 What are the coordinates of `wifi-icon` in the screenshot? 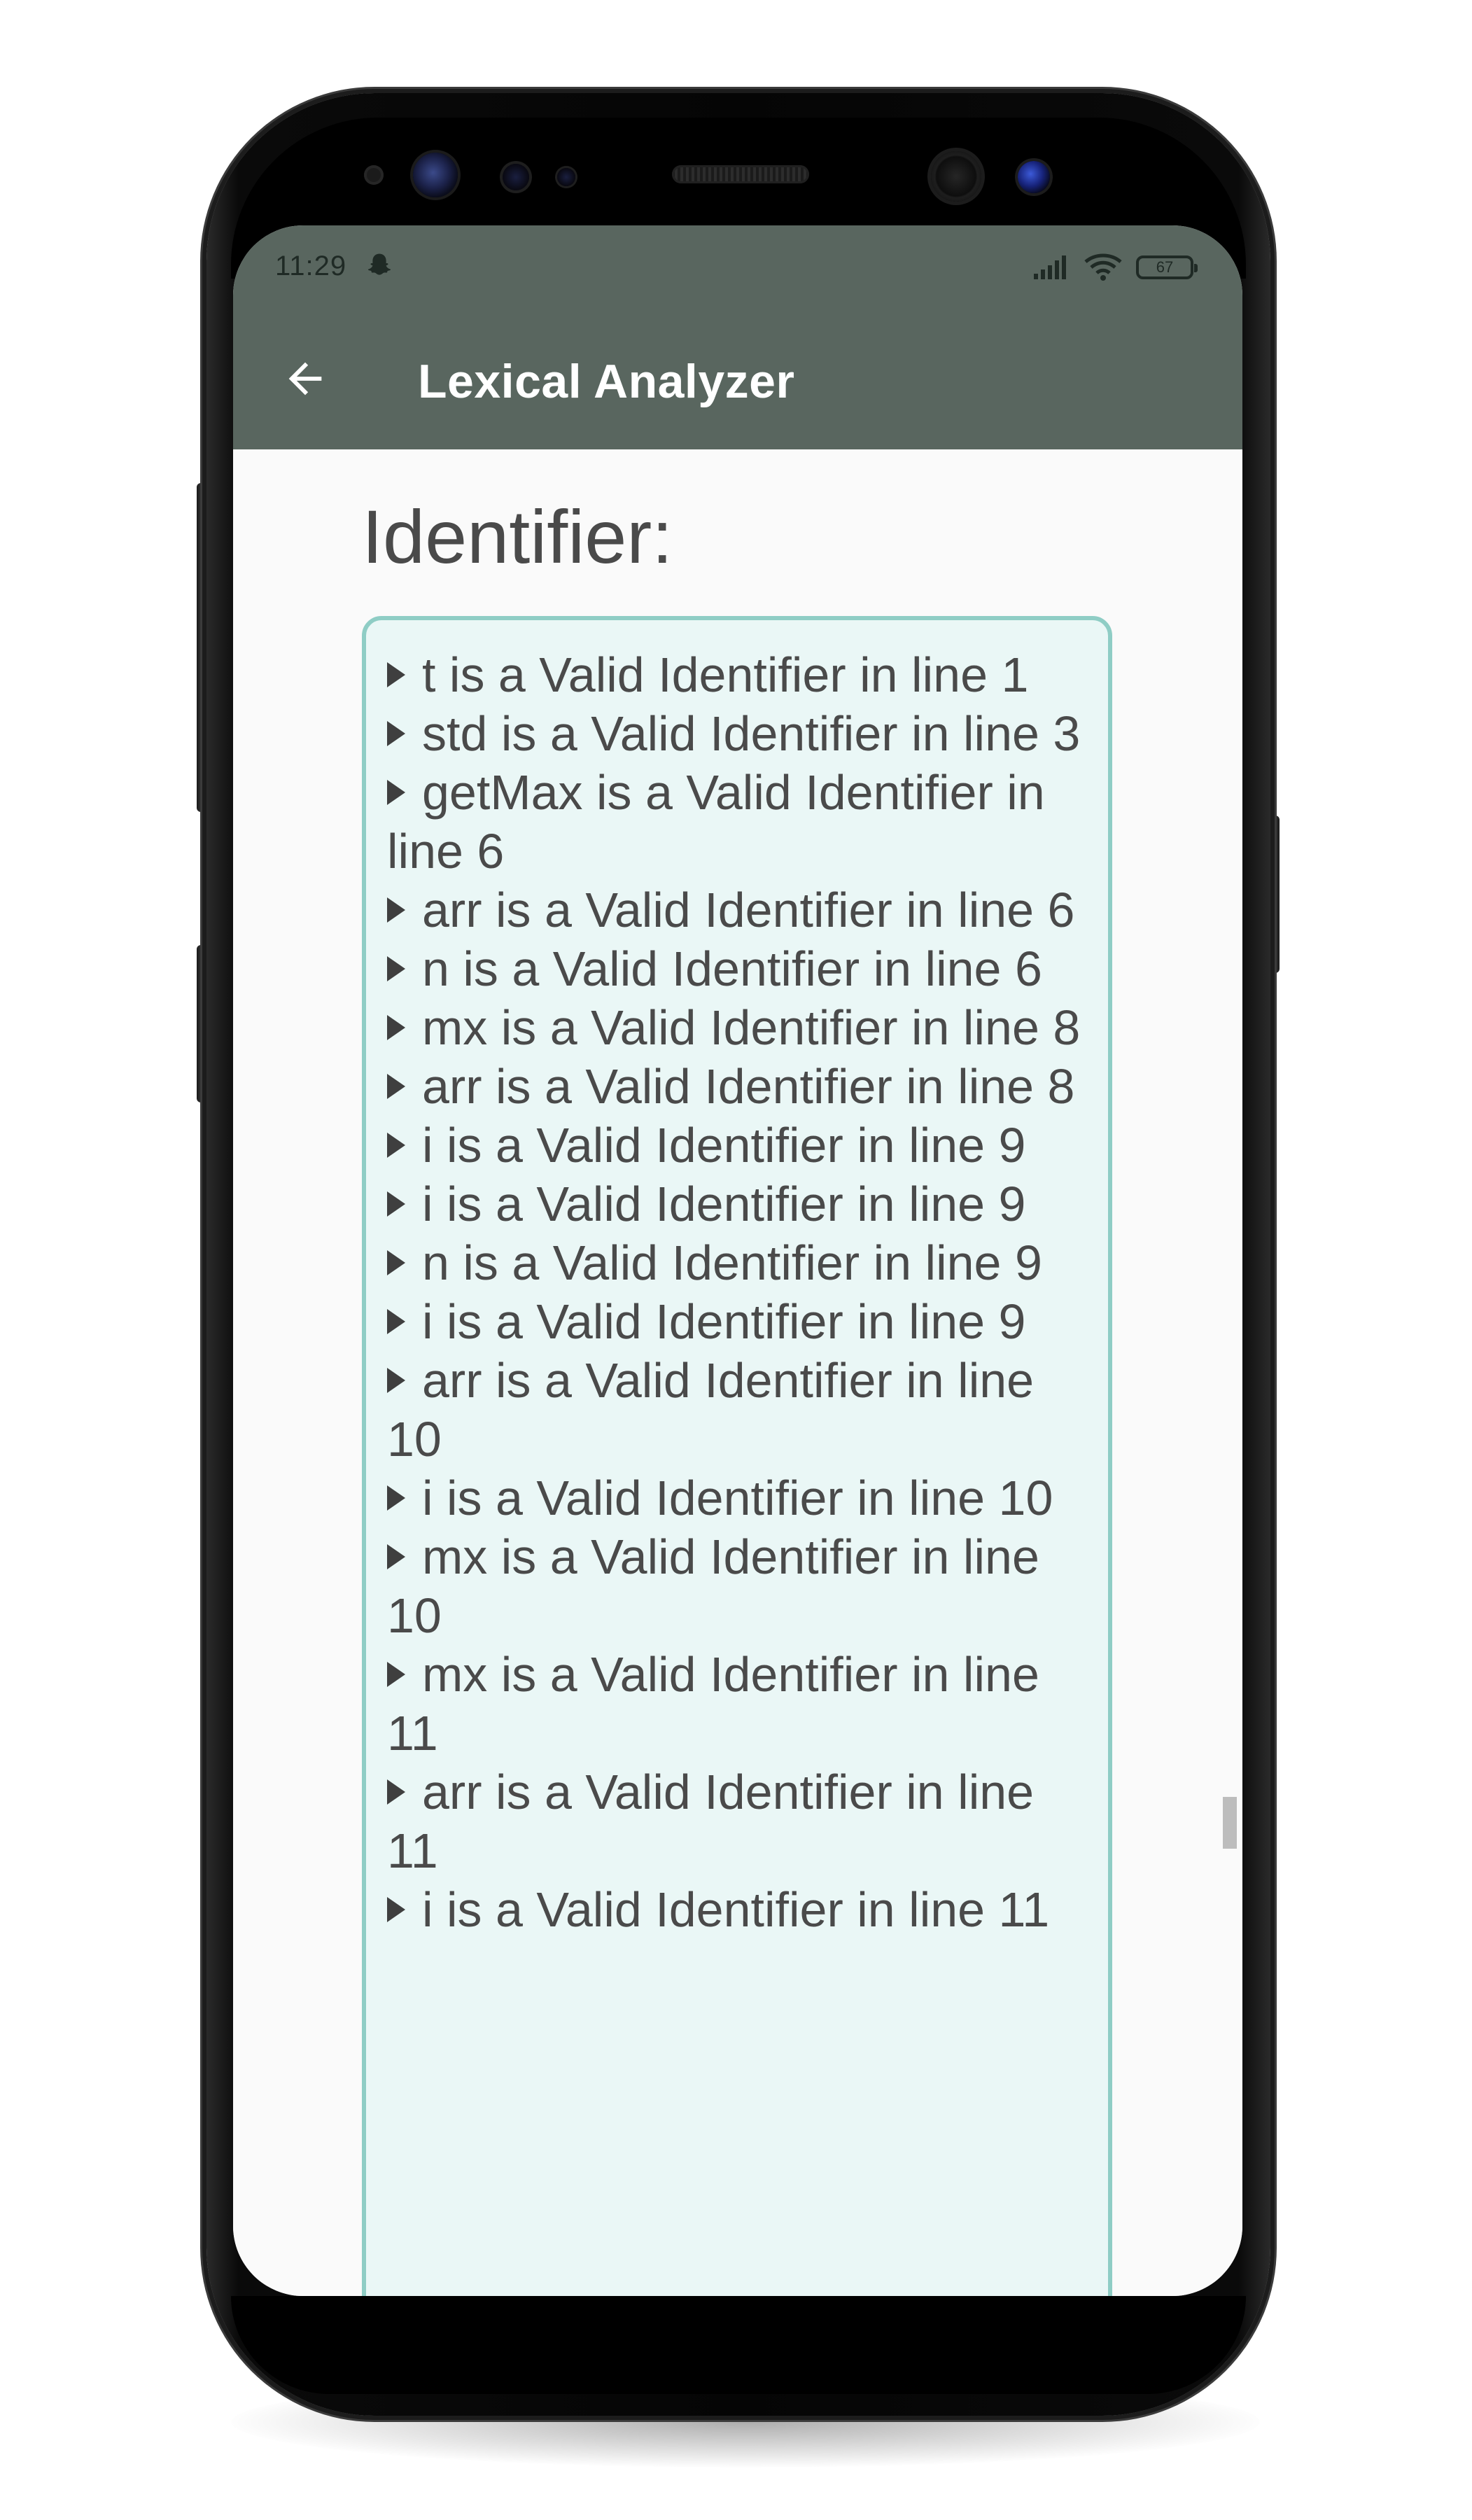 It's located at (1103, 267).